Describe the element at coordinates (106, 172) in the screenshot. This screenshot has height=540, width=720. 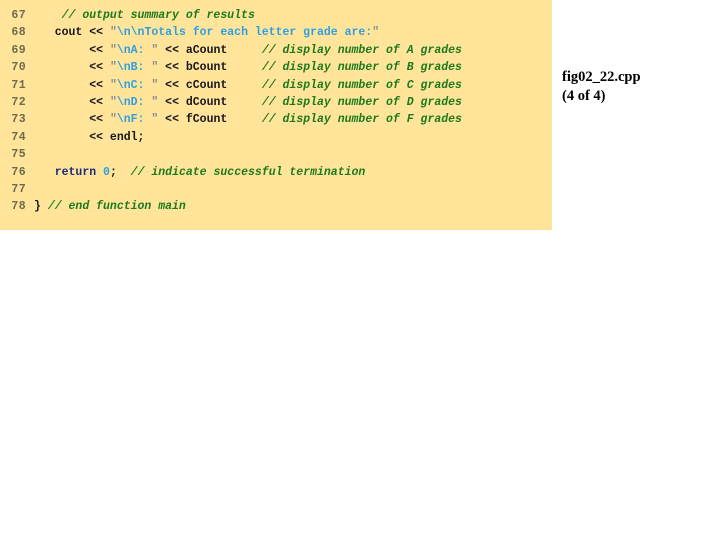
I see `code-token-num: 0` at that location.